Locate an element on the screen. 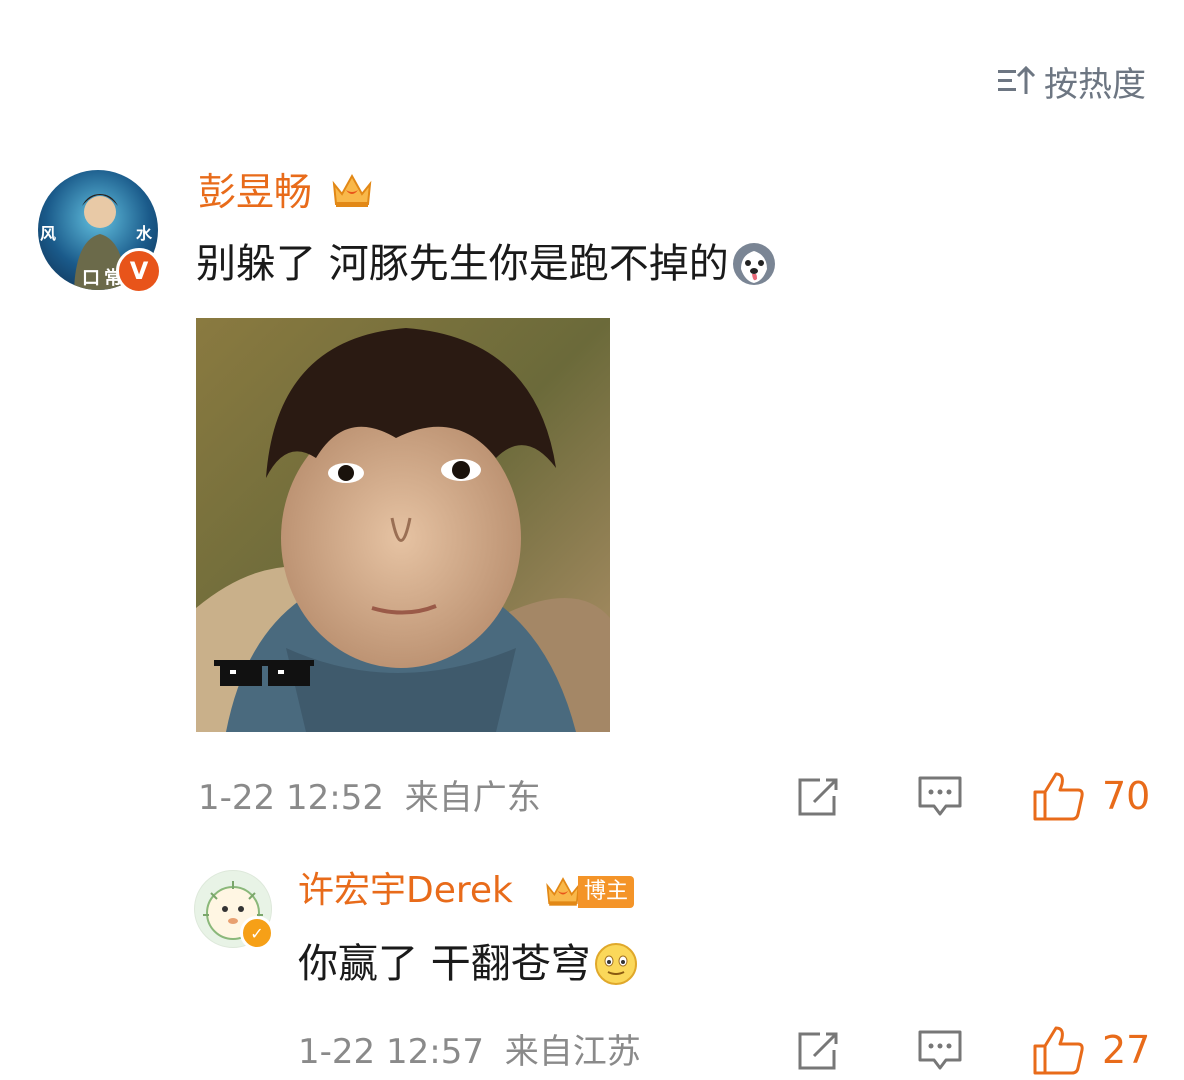 Image resolution: width=1184 pixels, height=1080 pixels. reply-like-button: 27 is located at coordinates (1091, 1050).